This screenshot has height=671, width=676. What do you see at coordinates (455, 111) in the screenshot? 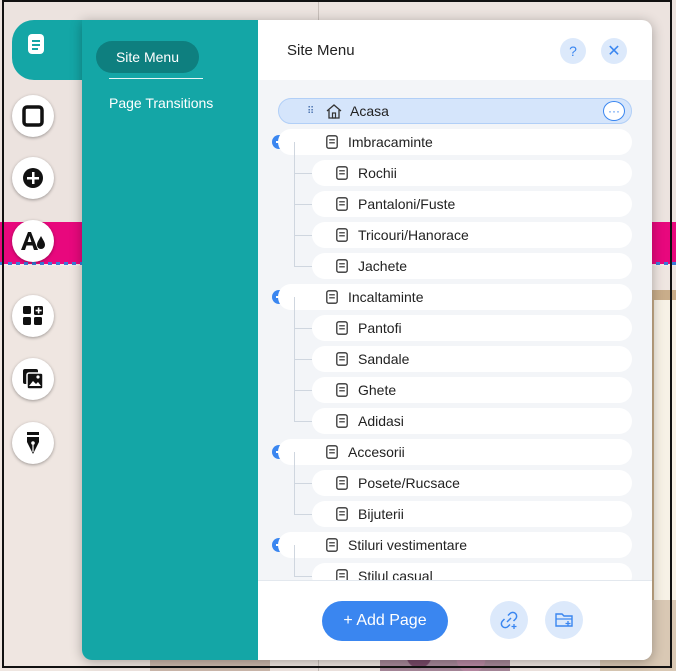
I see `page-row-home: ⠿ Acasa ···` at bounding box center [455, 111].